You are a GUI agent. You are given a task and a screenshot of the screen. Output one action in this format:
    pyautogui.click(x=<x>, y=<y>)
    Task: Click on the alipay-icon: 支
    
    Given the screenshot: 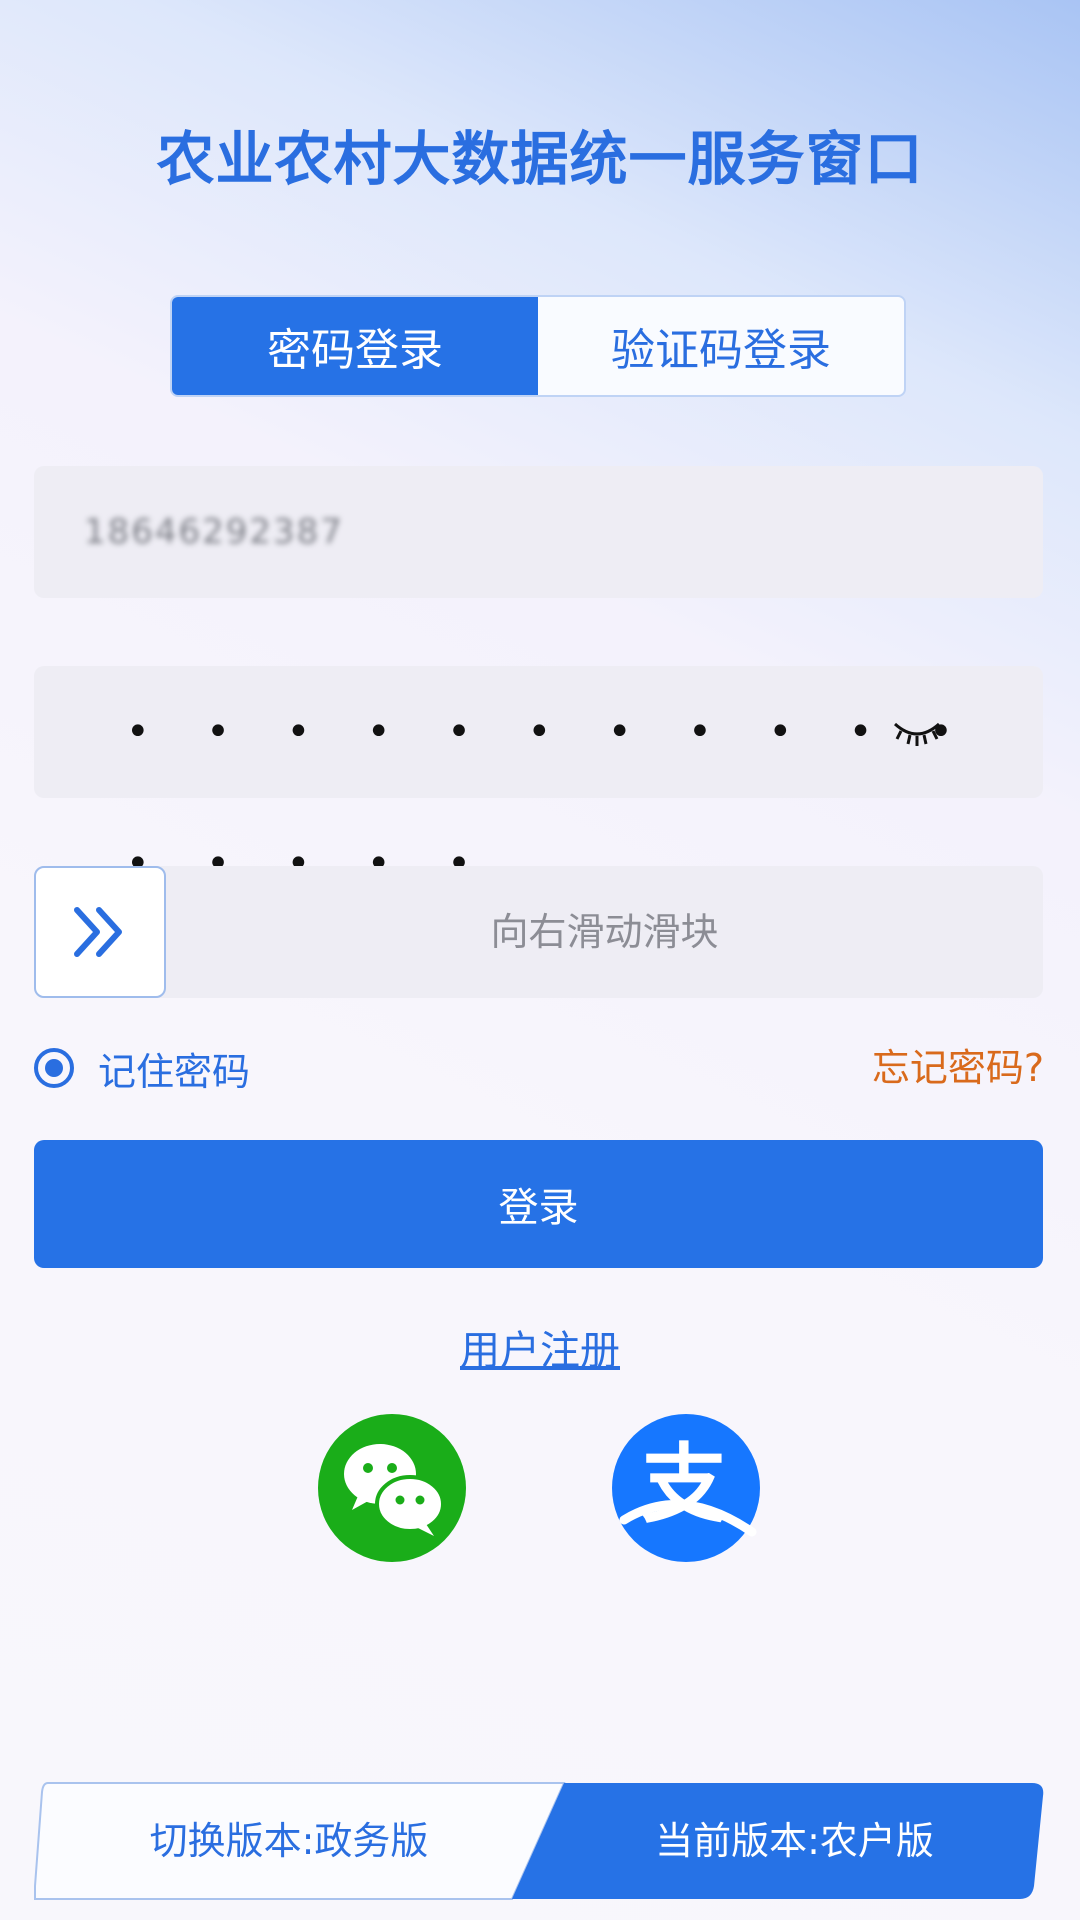 What is the action you would take?
    pyautogui.click(x=686, y=1488)
    